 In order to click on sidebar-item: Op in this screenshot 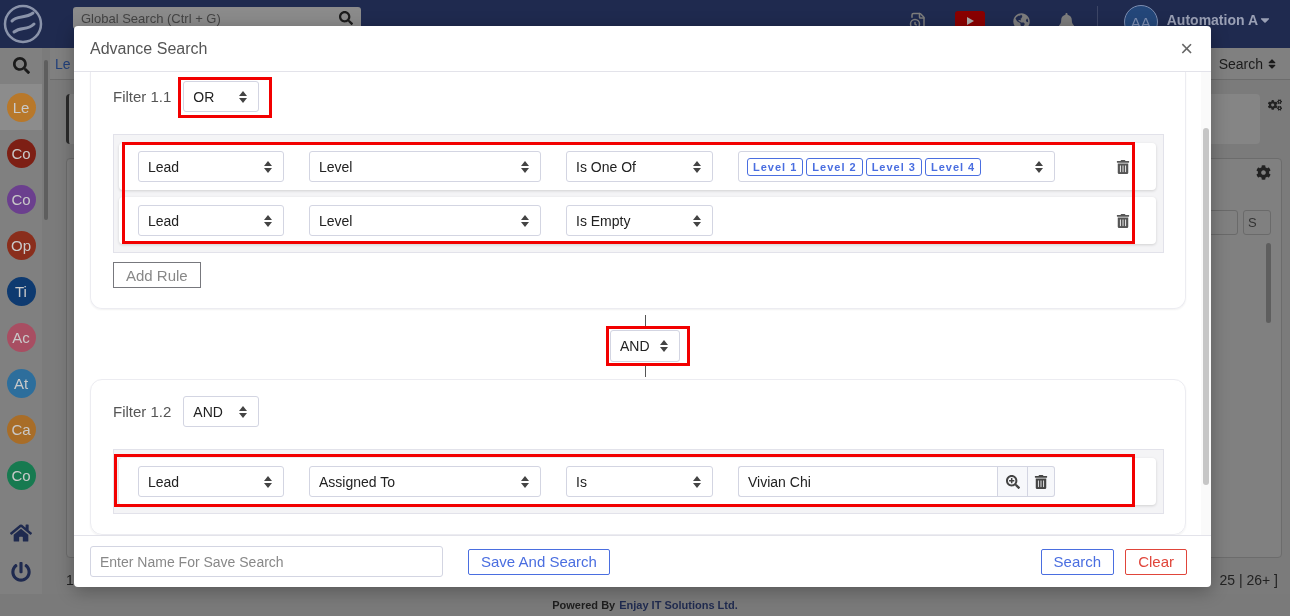, I will do `click(21, 245)`.